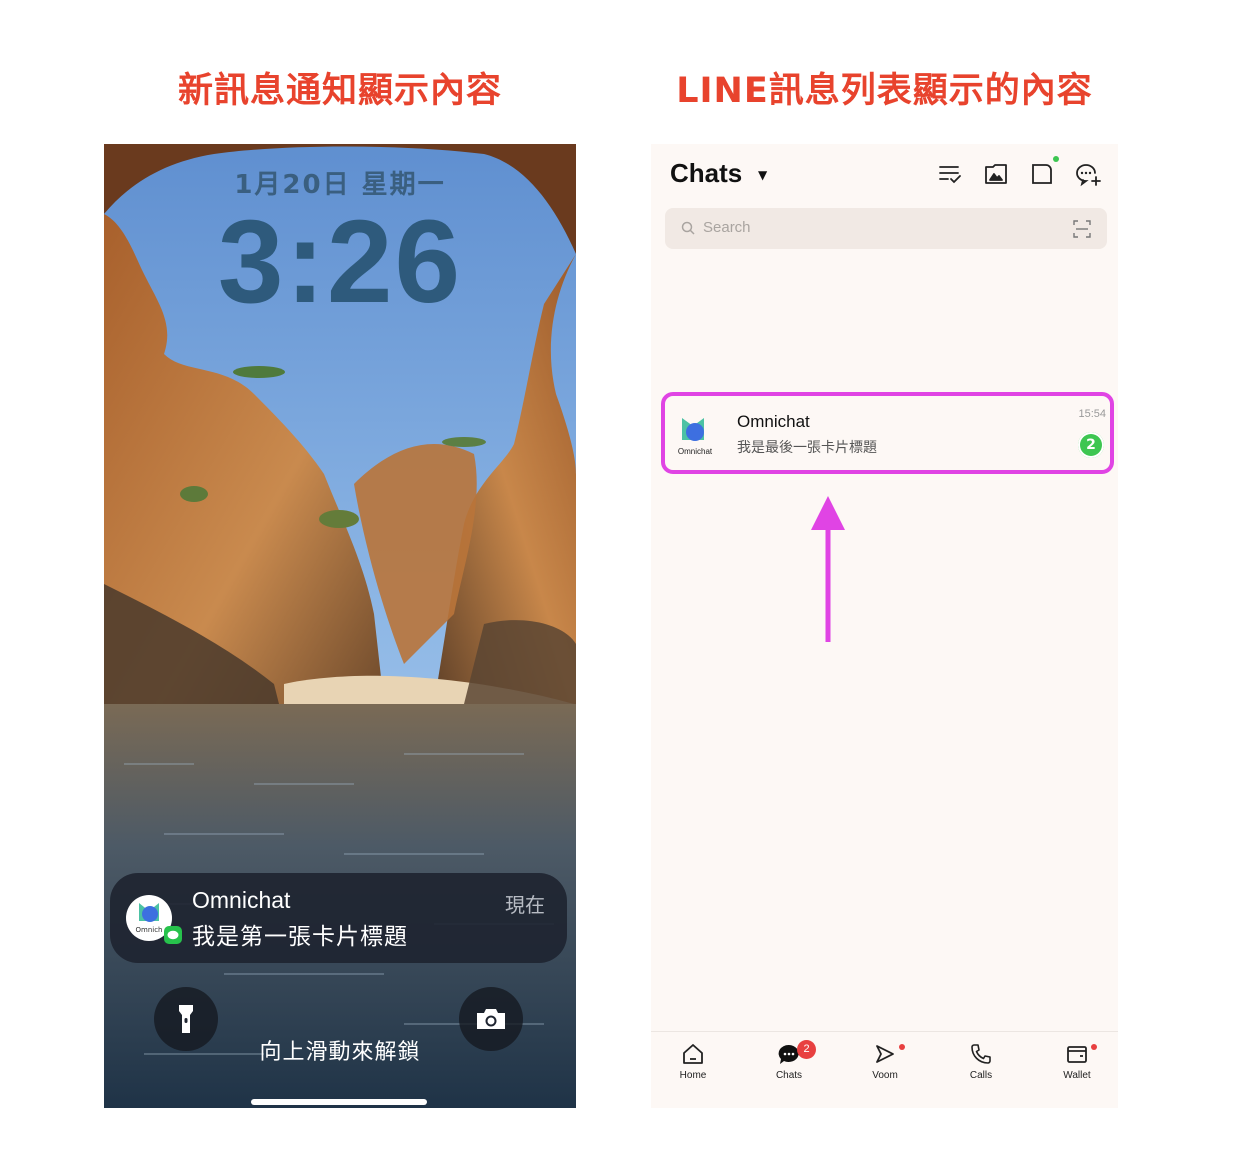  I want to click on home-indicator, so click(339, 1102).